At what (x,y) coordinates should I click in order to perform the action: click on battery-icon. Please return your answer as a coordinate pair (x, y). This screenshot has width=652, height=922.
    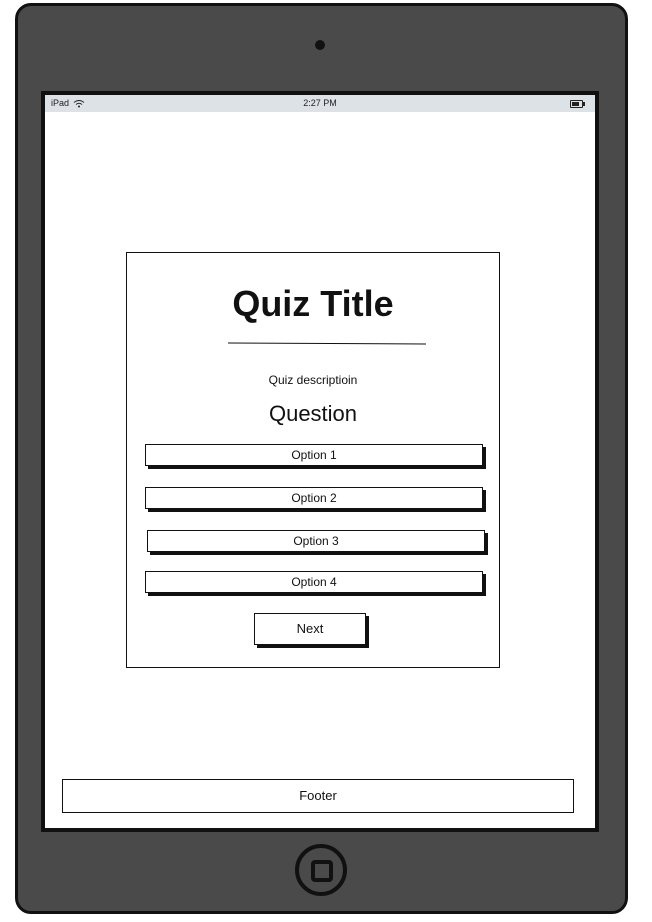
    Looking at the image, I should click on (577, 104).